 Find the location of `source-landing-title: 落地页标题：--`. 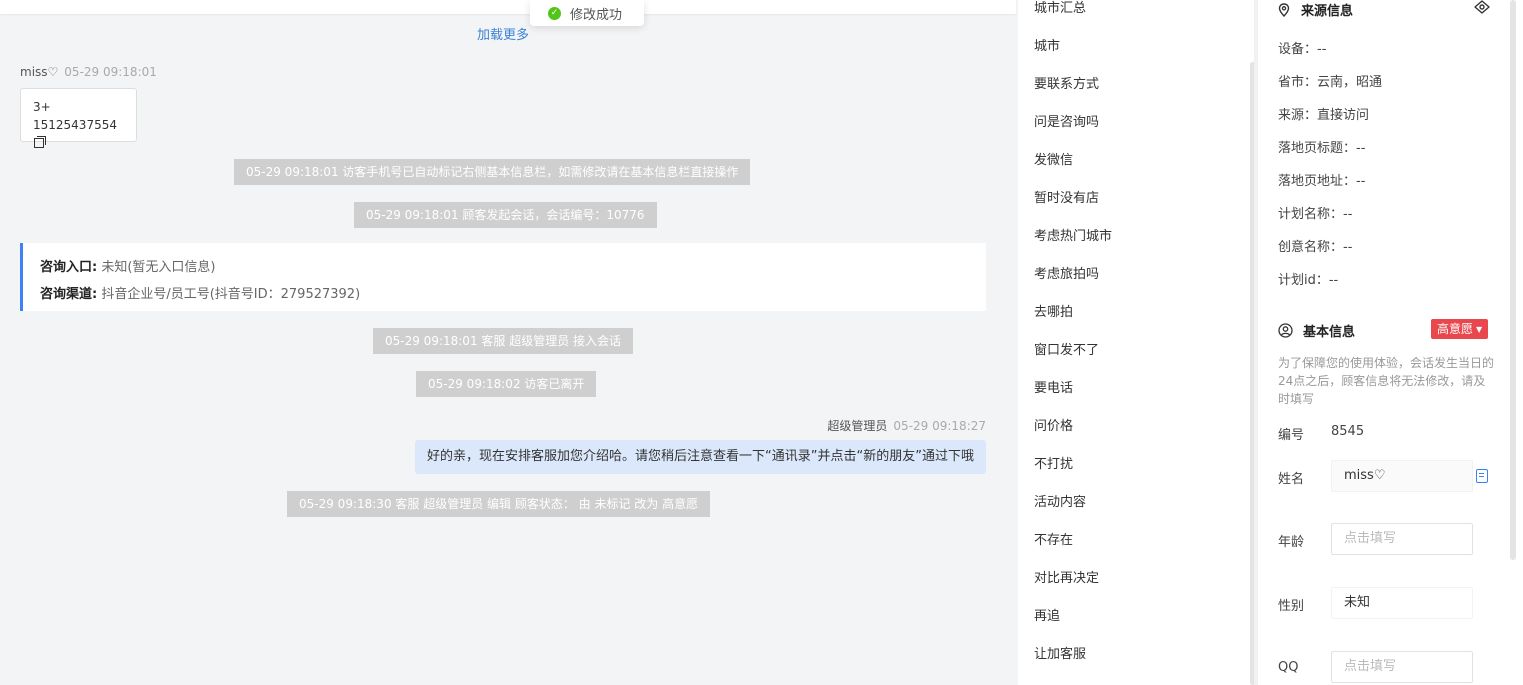

source-landing-title: 落地页标题：-- is located at coordinates (1322, 148).